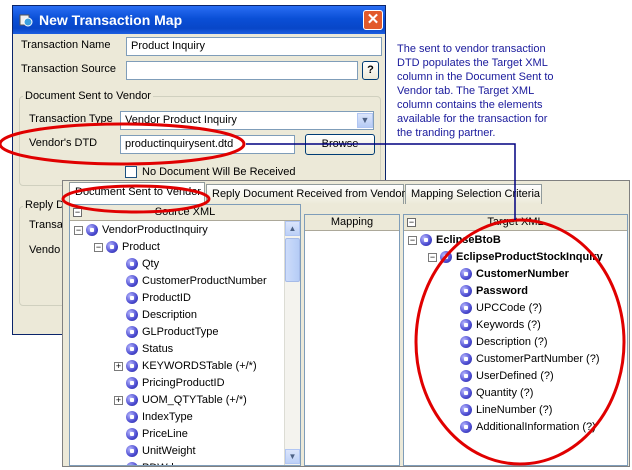 This screenshot has height=470, width=632. I want to click on sent-tab-highlight, so click(136, 199).